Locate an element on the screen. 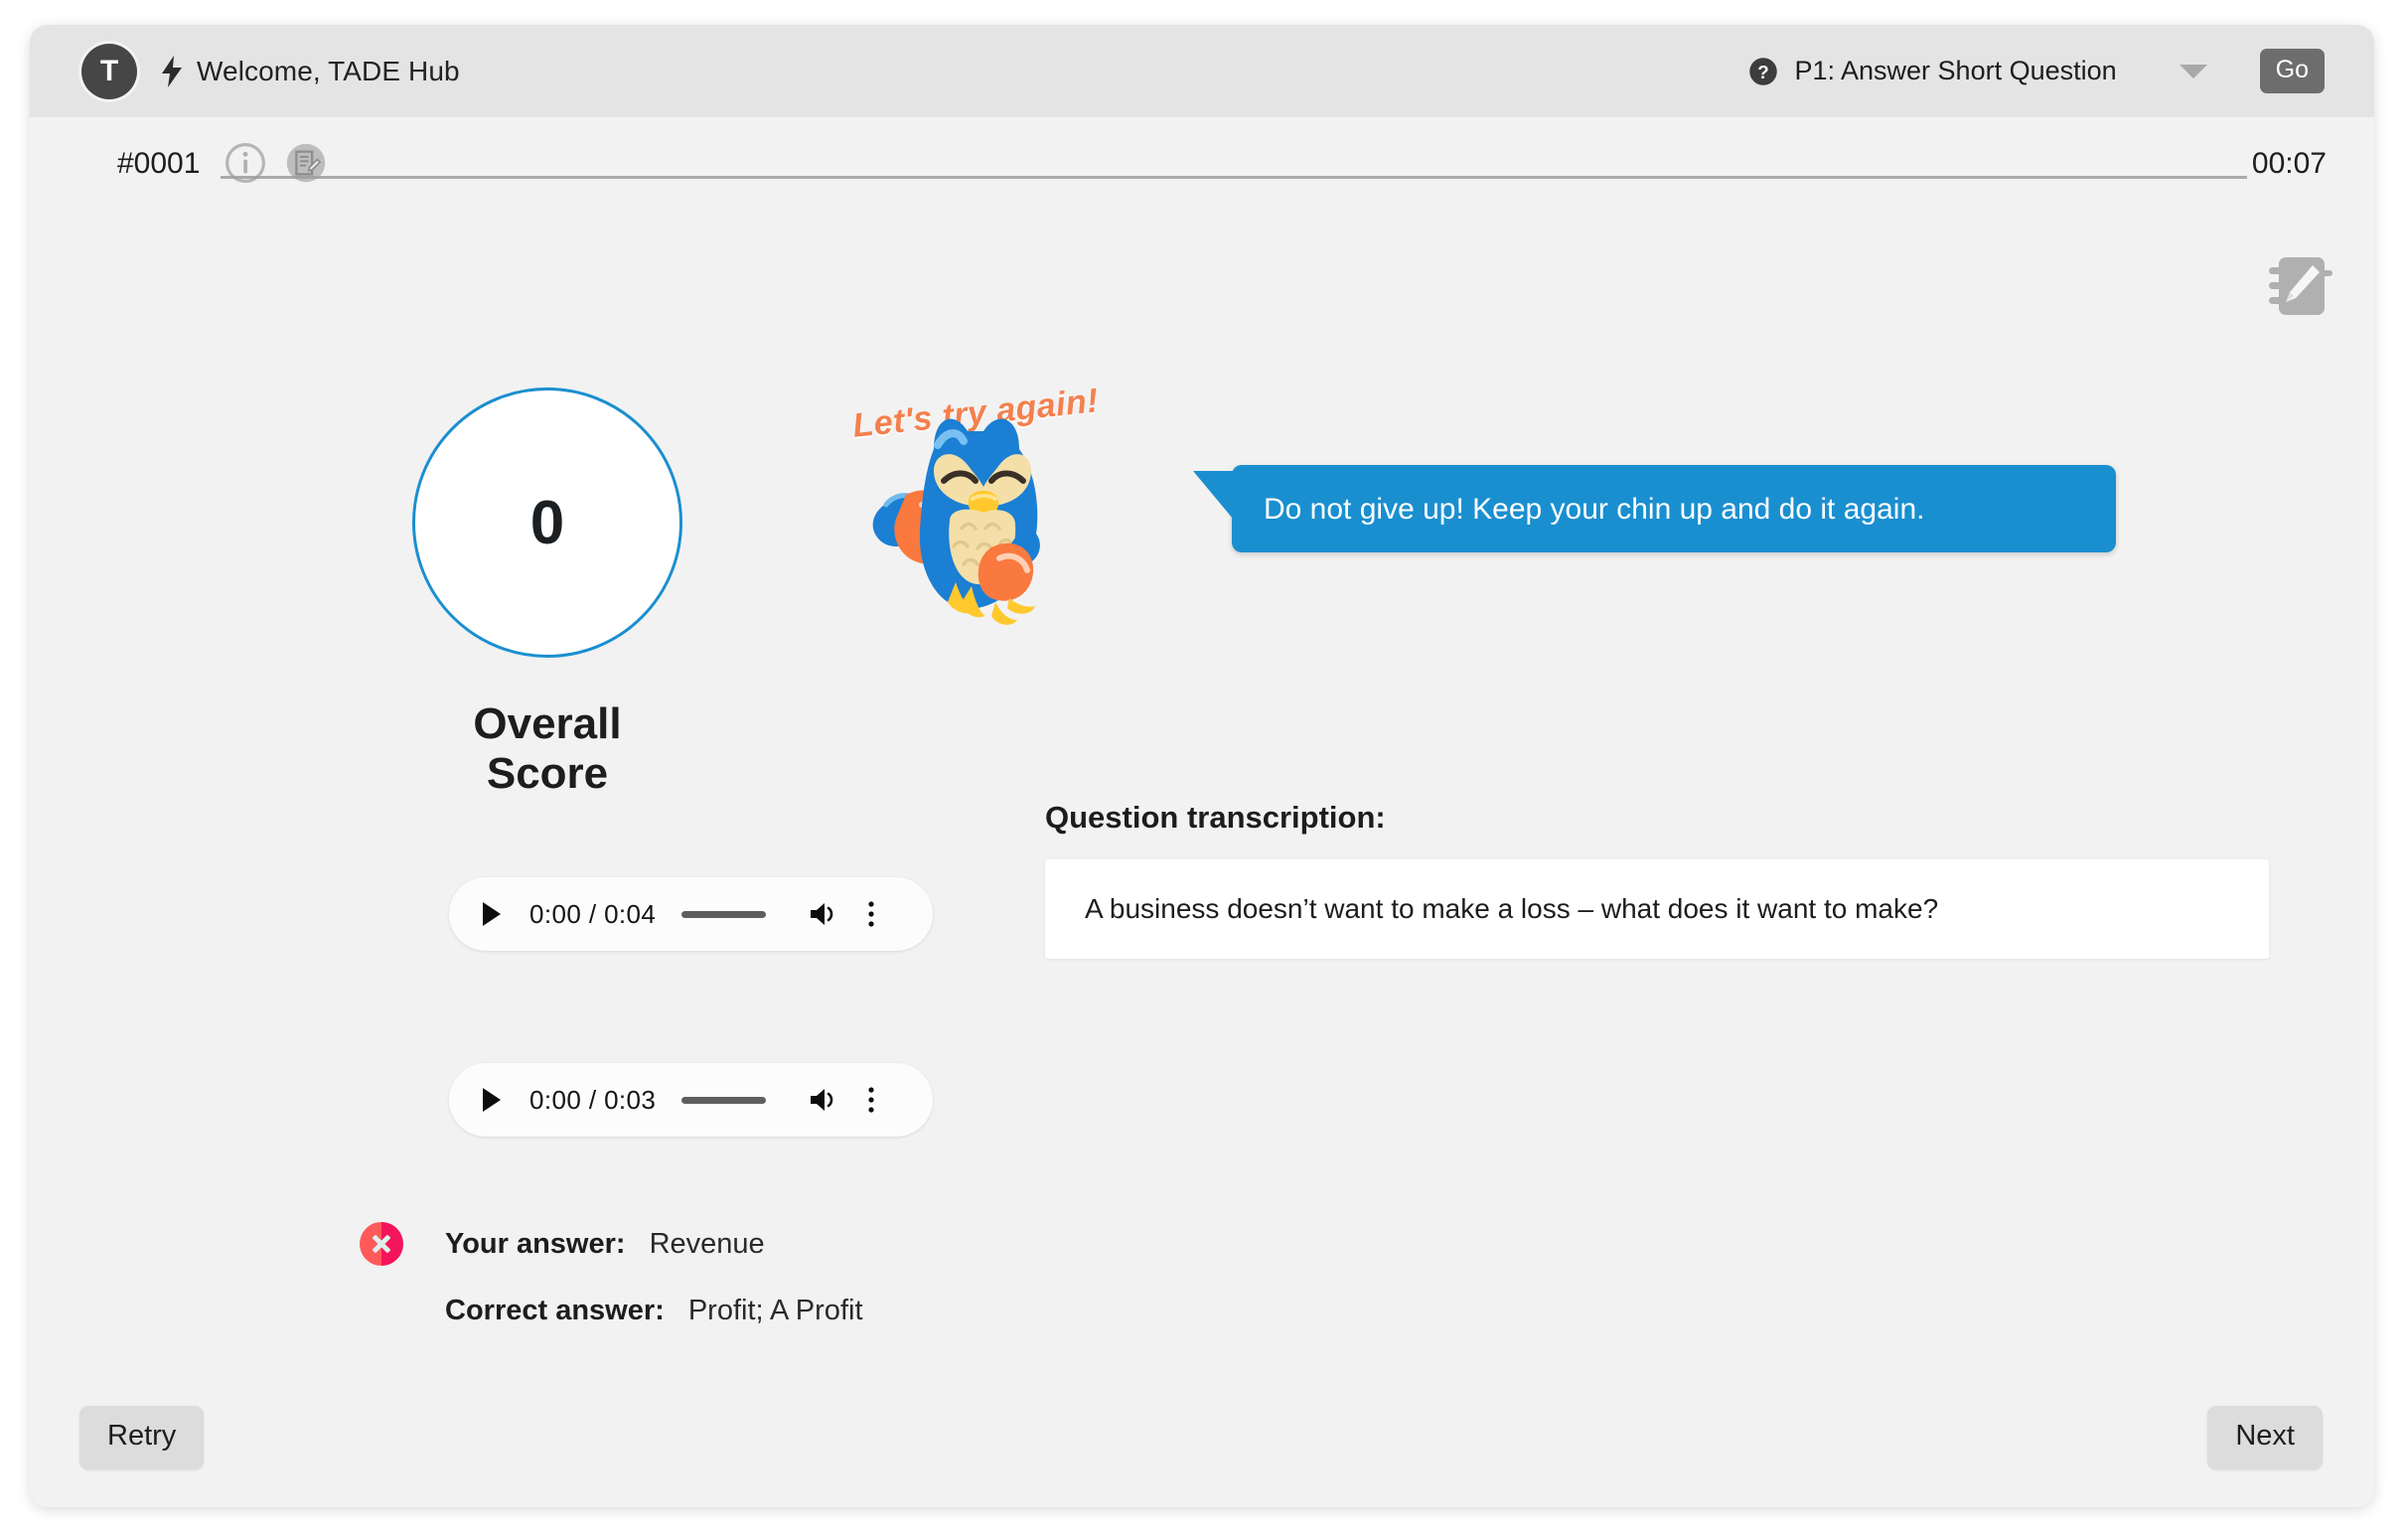  correct-answer-row: Correct answer: Profit; A Profit is located at coordinates (611, 1311).